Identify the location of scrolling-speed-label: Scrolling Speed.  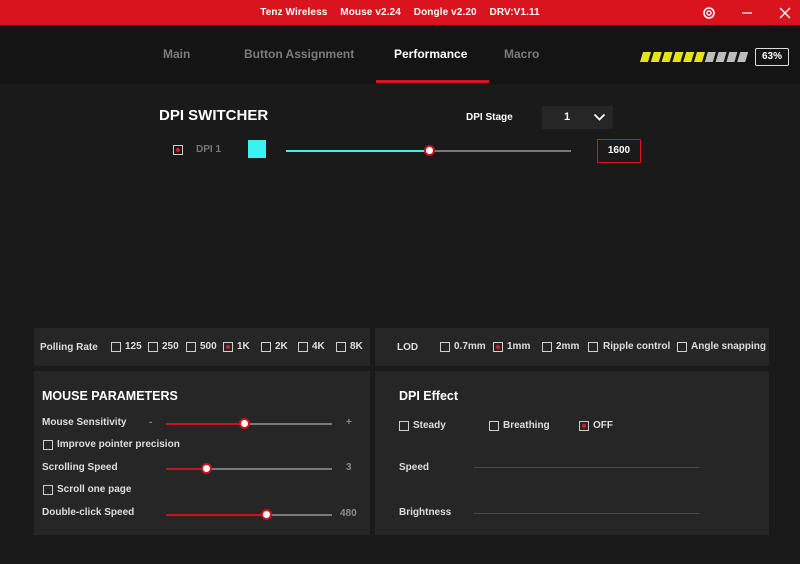
(80, 467).